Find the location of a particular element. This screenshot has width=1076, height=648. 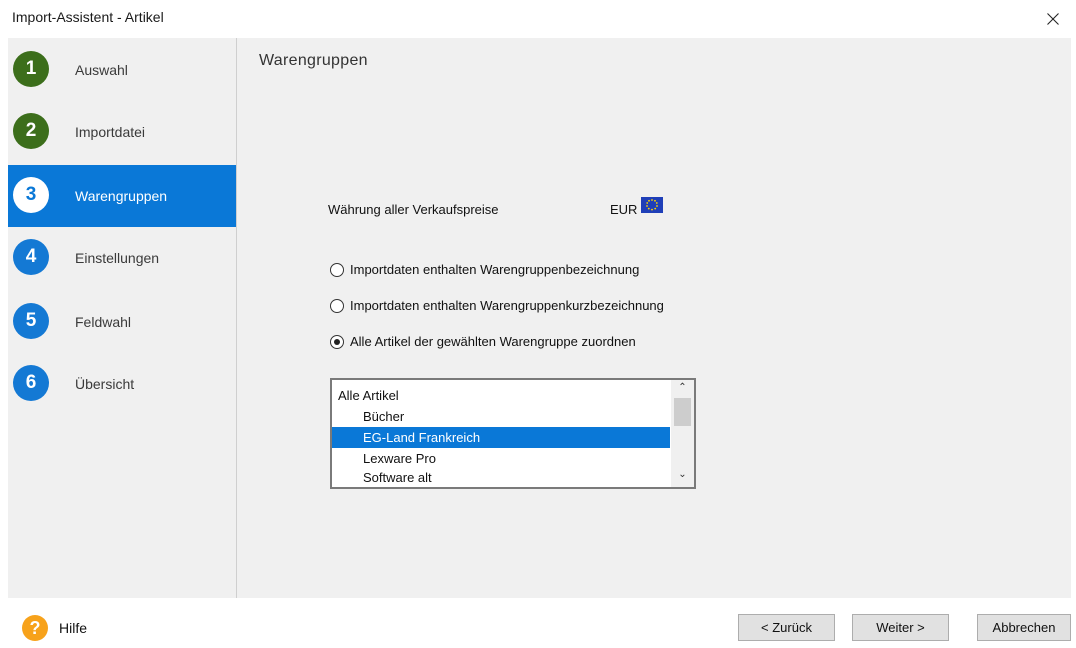

close-icon is located at coordinates (1053, 19).